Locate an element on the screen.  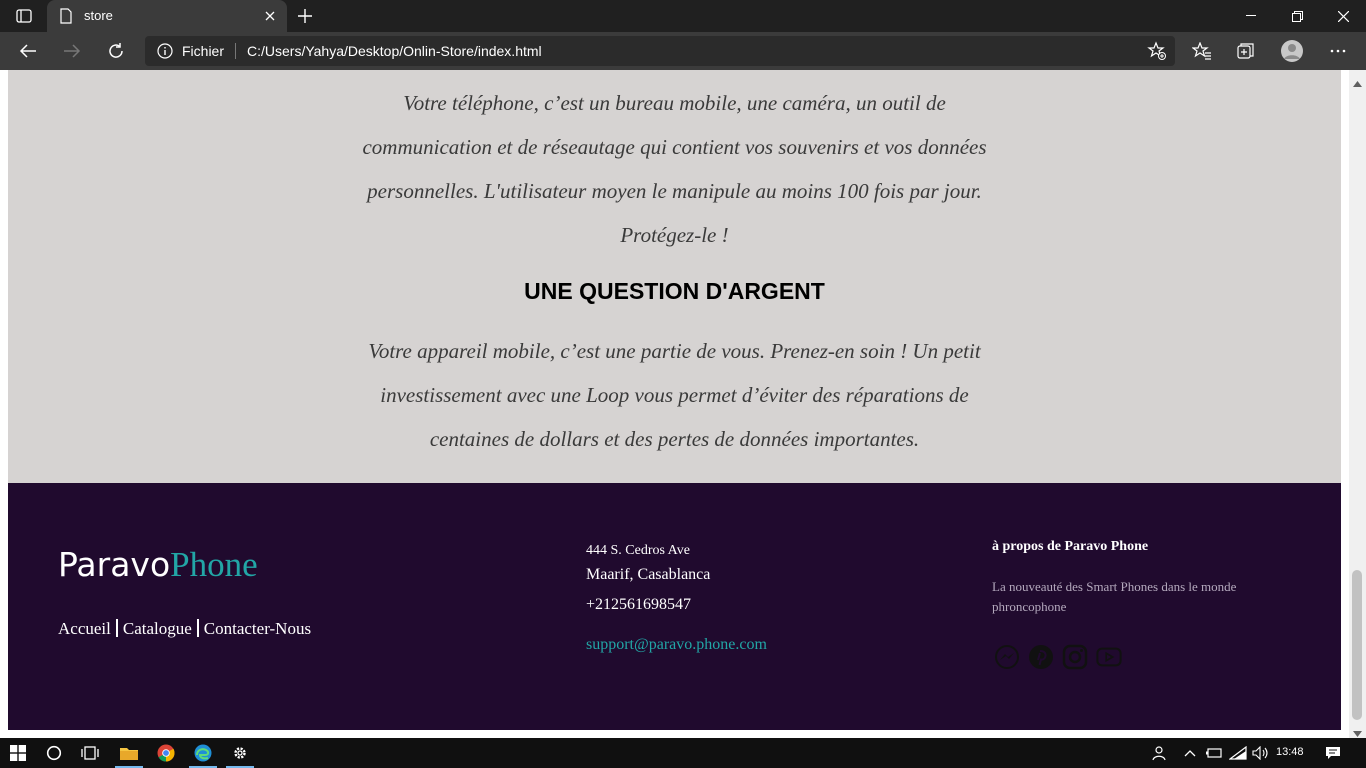
tab-title: store is located at coordinates (98, 15).